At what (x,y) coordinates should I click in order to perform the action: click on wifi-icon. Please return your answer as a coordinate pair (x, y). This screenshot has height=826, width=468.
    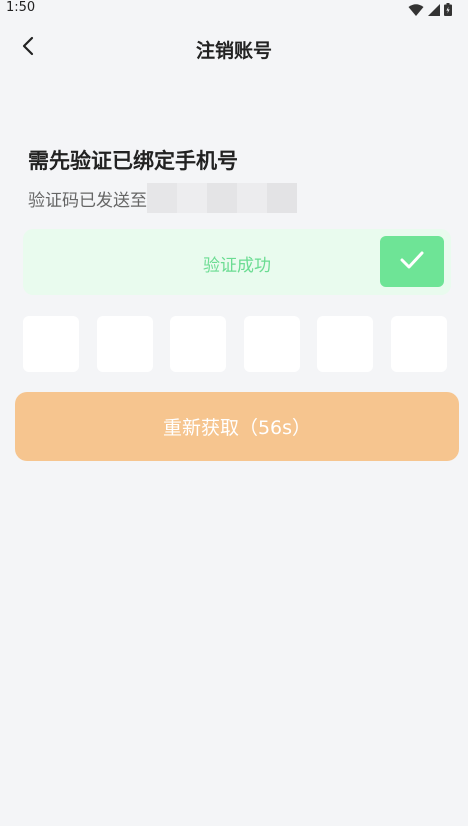
    Looking at the image, I should click on (416, 10).